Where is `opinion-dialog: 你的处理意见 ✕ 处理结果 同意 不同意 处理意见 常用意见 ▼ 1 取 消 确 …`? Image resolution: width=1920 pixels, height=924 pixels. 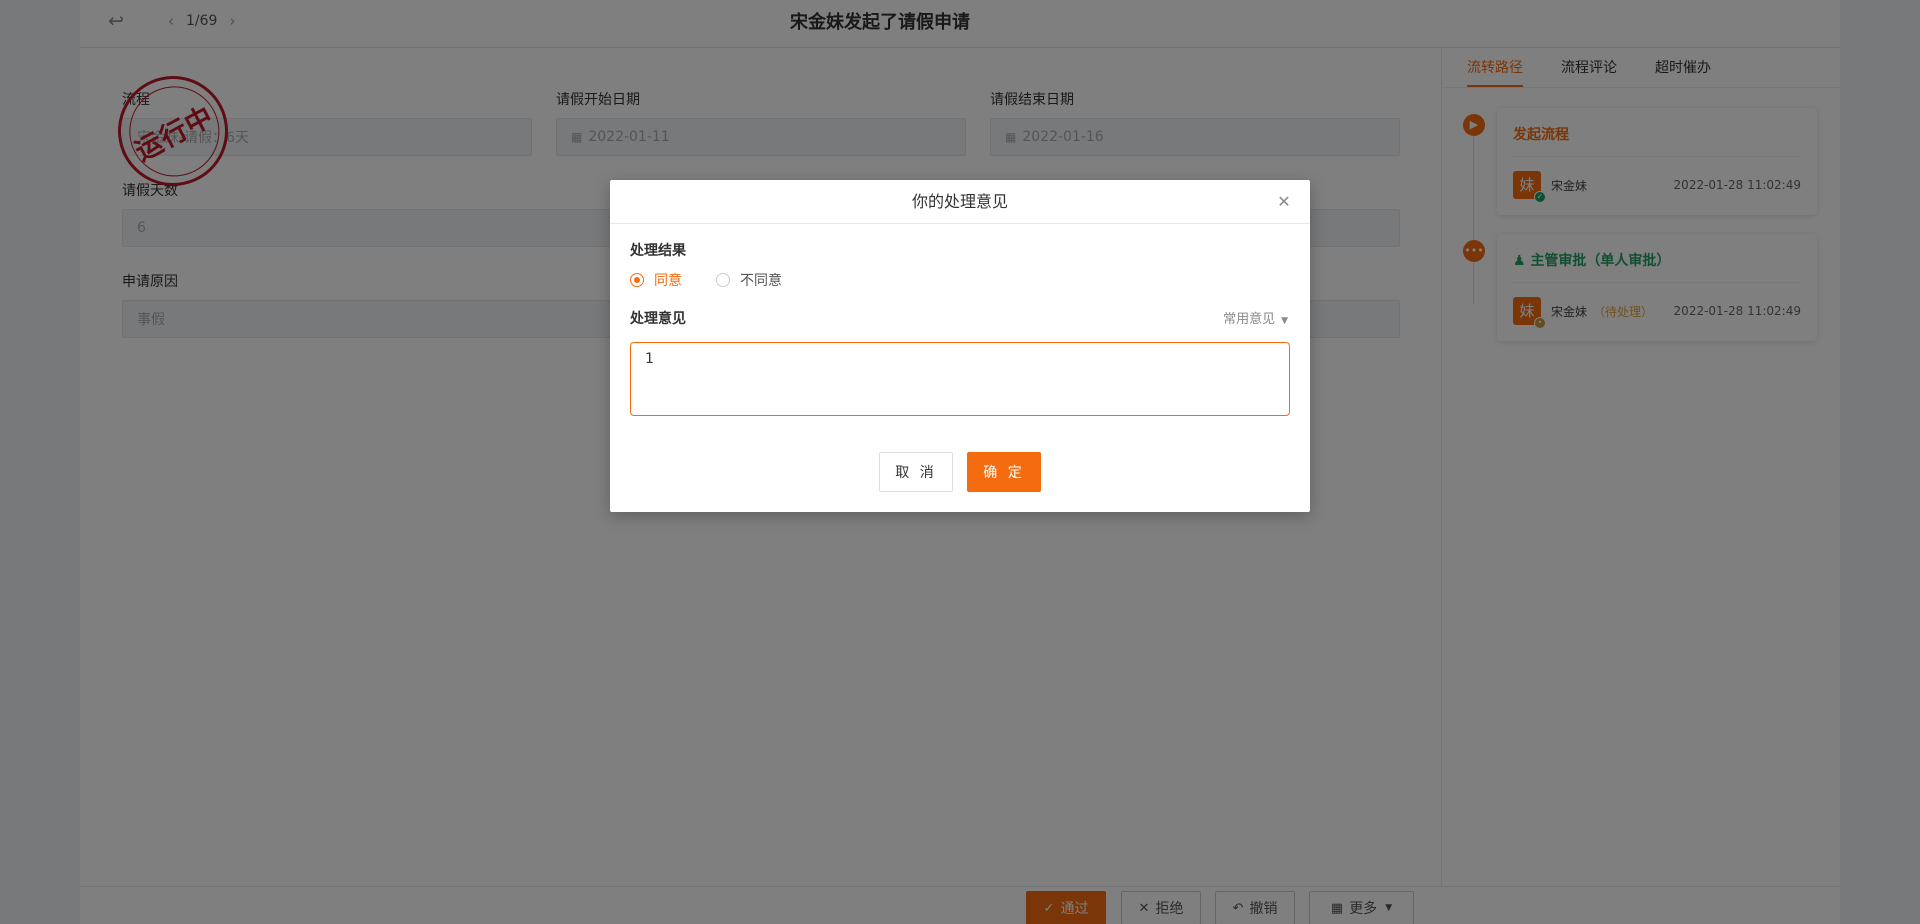
opinion-dialog: 你的处理意见 ✕ 处理结果 同意 不同意 处理意见 常用意见 ▼ 1 取 消 确 … is located at coordinates (960, 346).